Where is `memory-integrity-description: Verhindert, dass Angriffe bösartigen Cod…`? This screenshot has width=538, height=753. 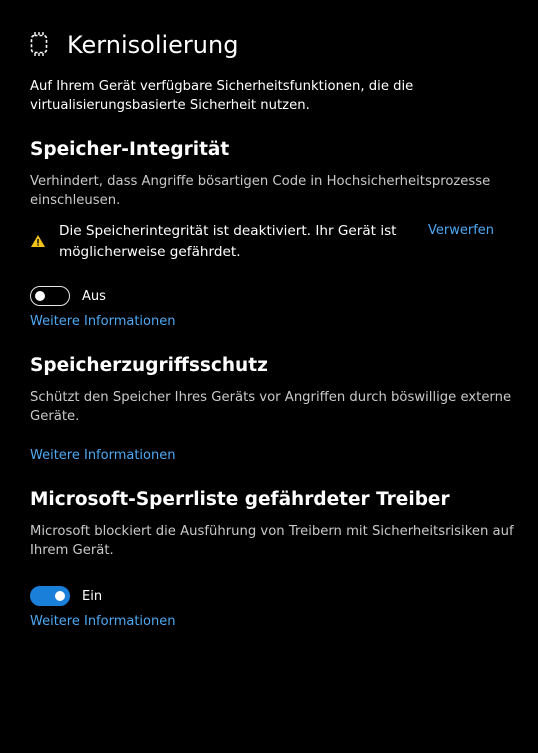 memory-integrity-description: Verhindert, dass Angriffe bösartigen Cod… is located at coordinates (260, 191).